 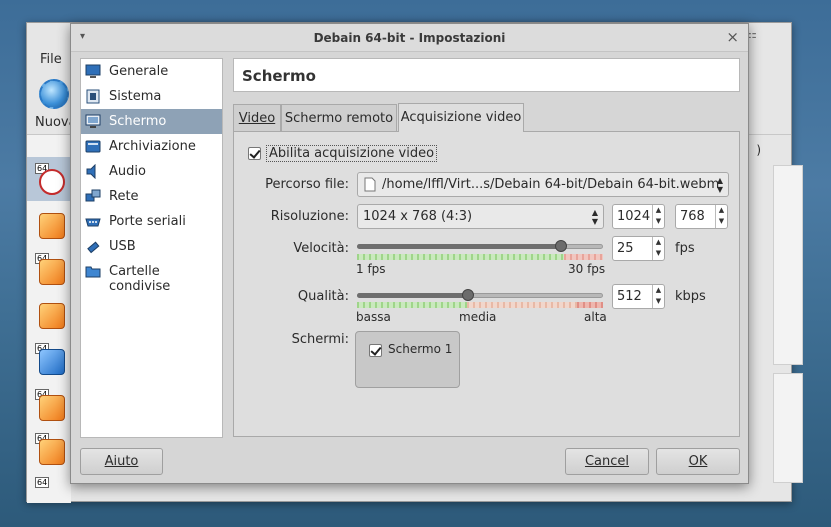 What do you see at coordinates (583, 257) in the screenshot?
I see `speed-scale-high` at bounding box center [583, 257].